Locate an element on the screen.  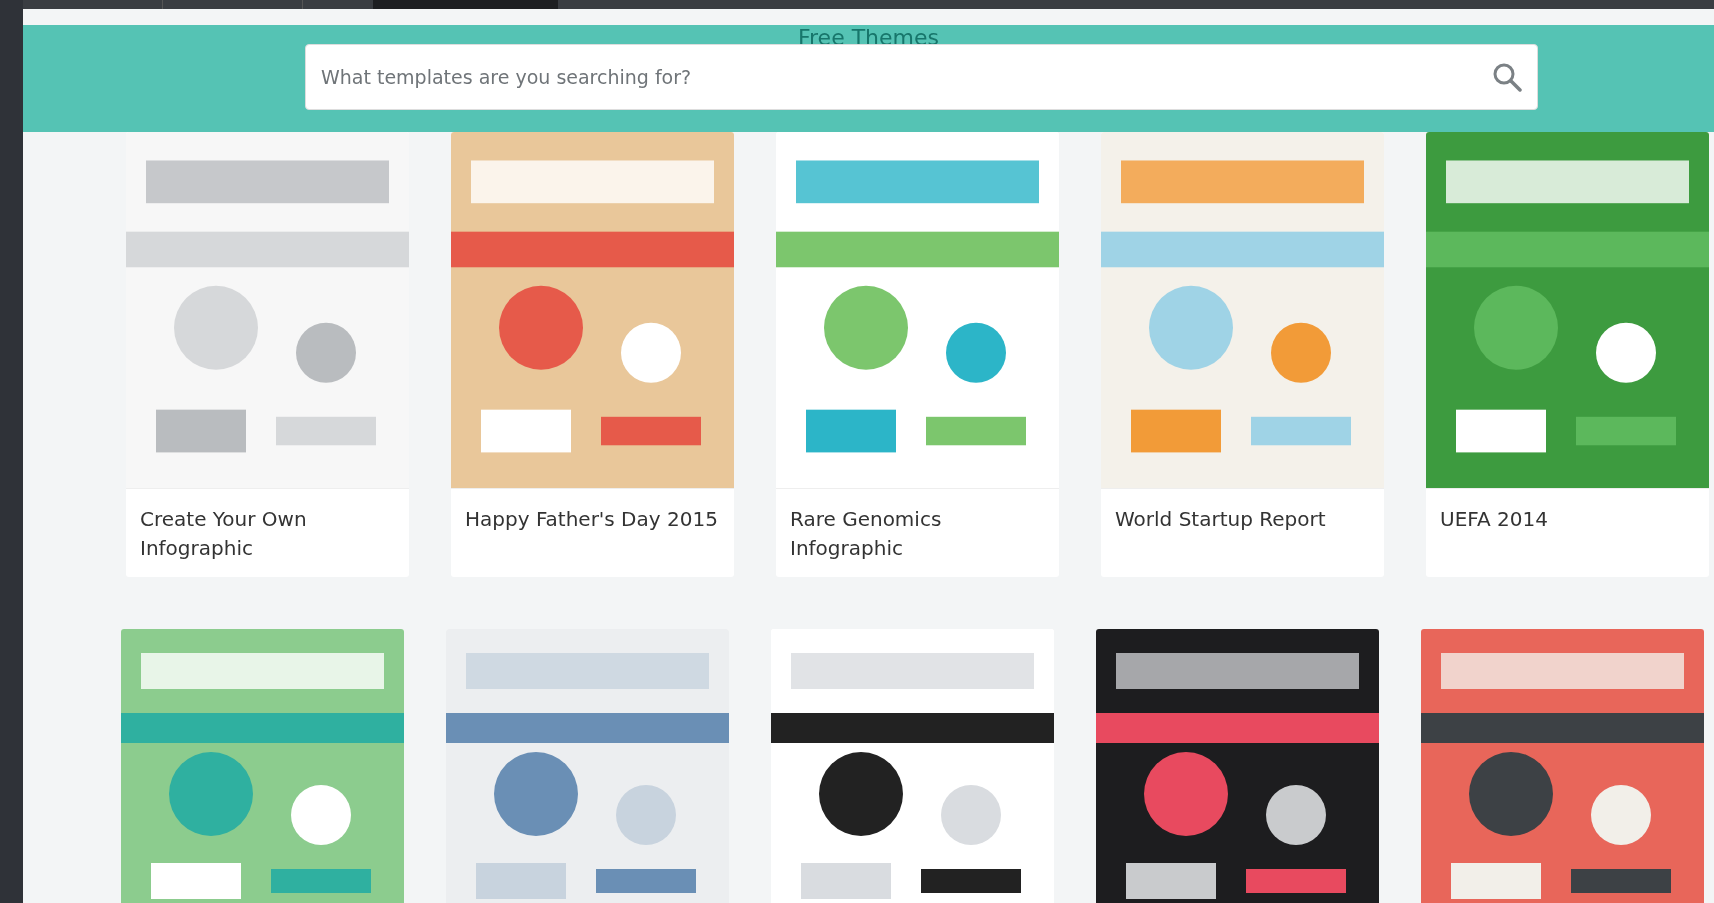
template-title: Rare Genomics Infographic is located at coordinates (917, 532).